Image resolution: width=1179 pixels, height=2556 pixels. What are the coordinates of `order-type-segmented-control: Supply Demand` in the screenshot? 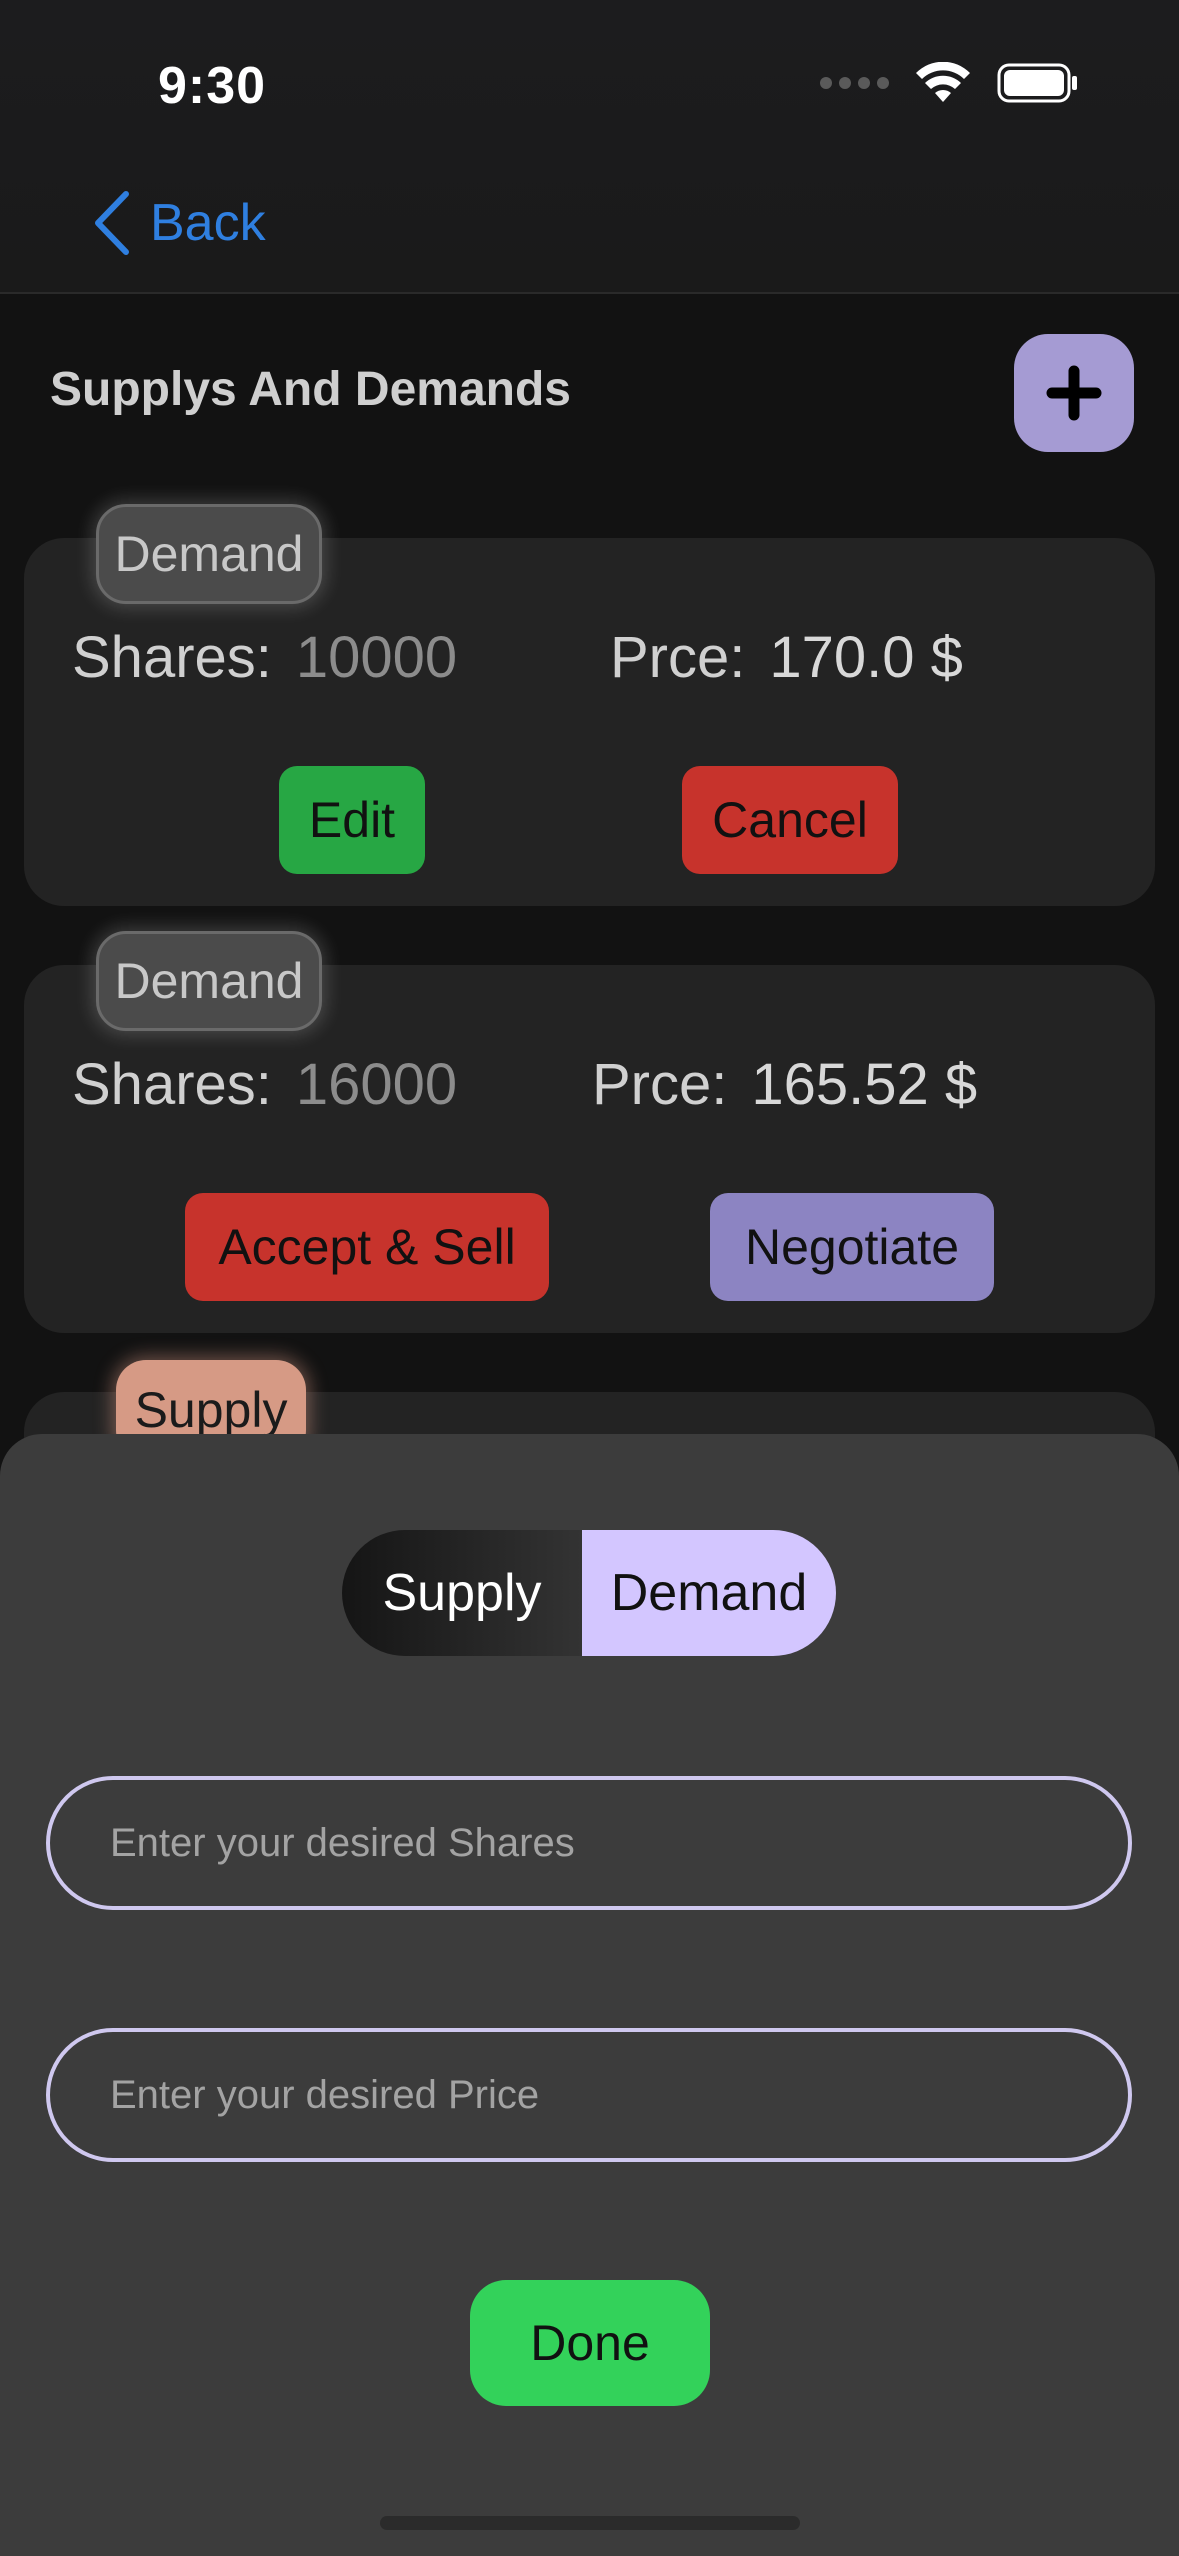 It's located at (589, 1593).